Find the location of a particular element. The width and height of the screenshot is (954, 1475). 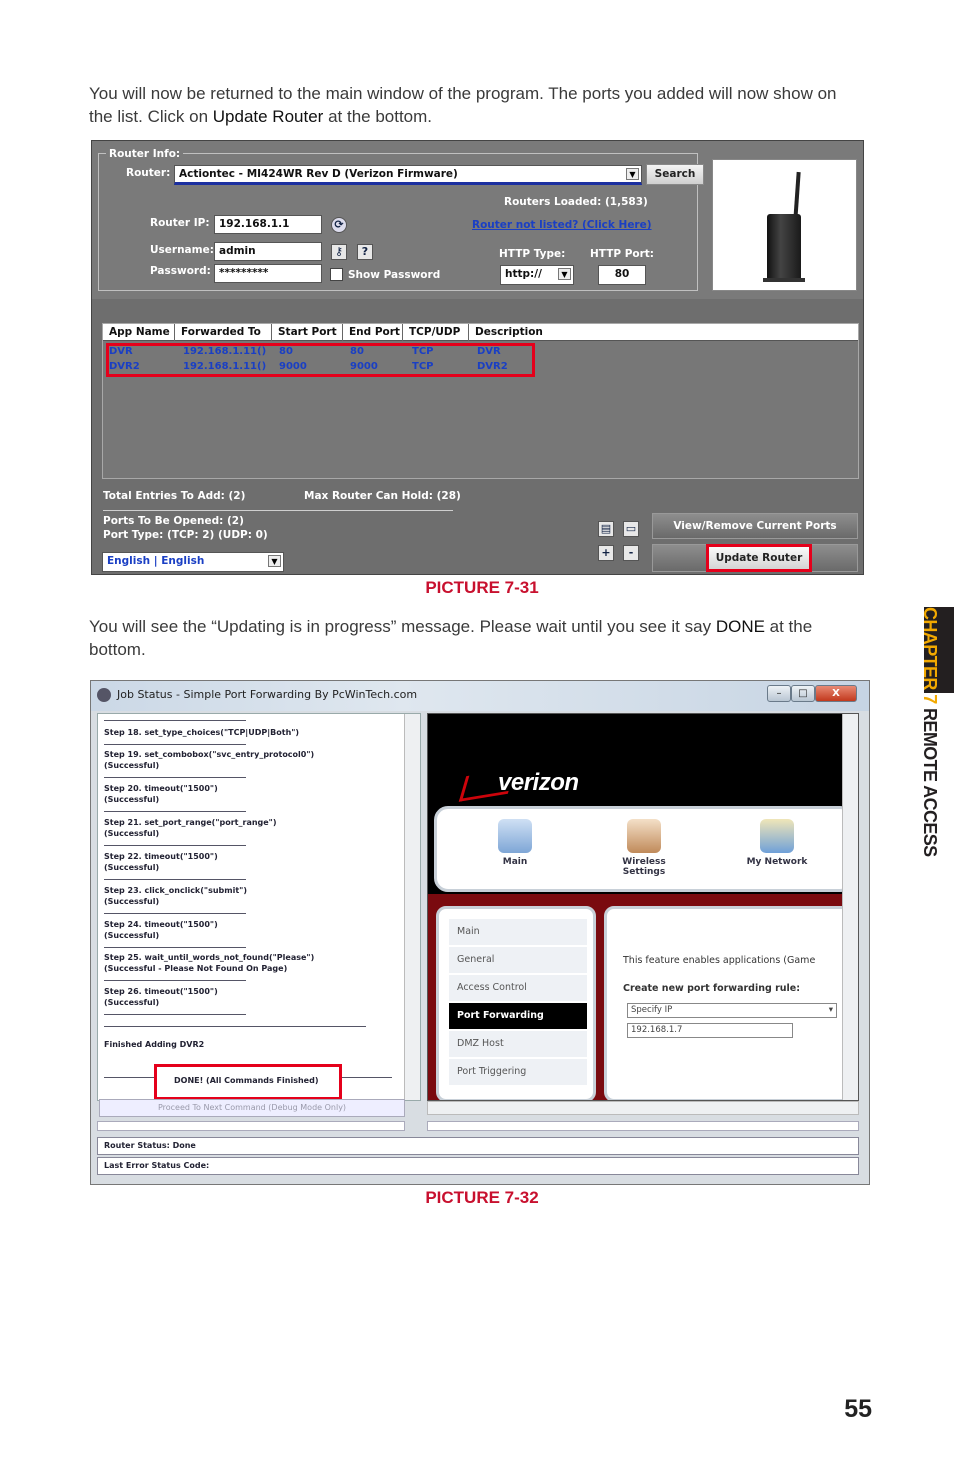

nav-my-network-label: My Network is located at coordinates (777, 862).